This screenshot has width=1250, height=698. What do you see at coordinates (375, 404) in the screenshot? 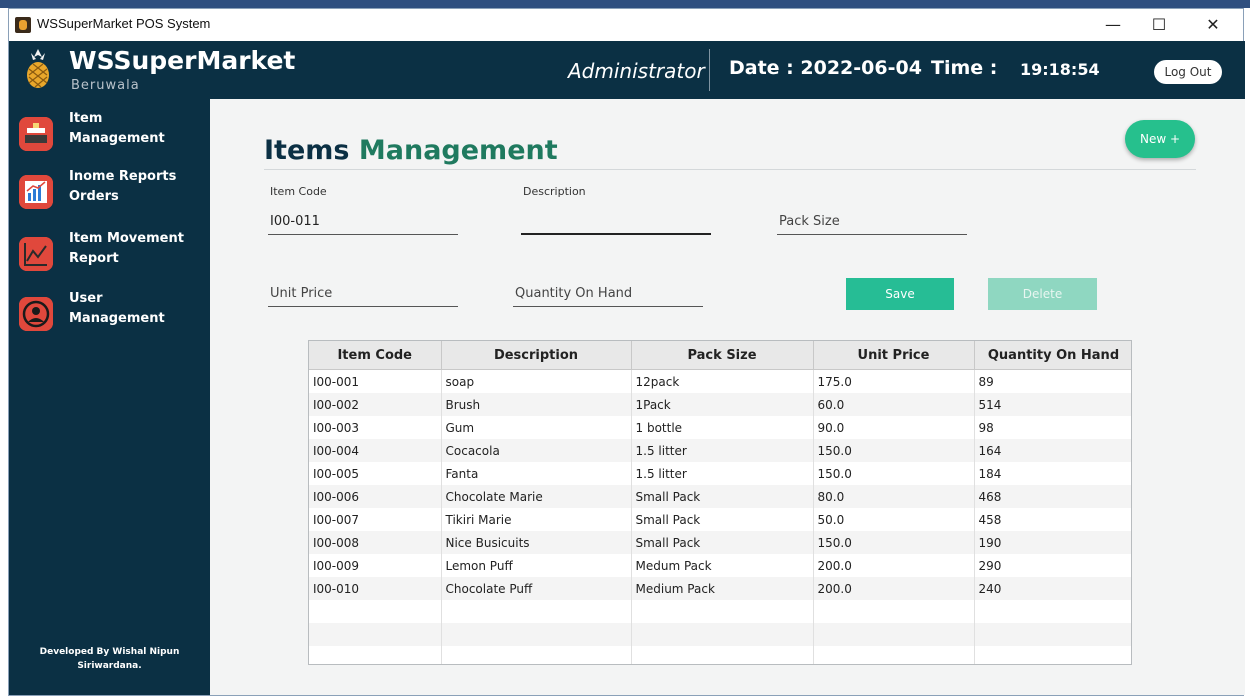
I see `table-cell: I00-002` at bounding box center [375, 404].